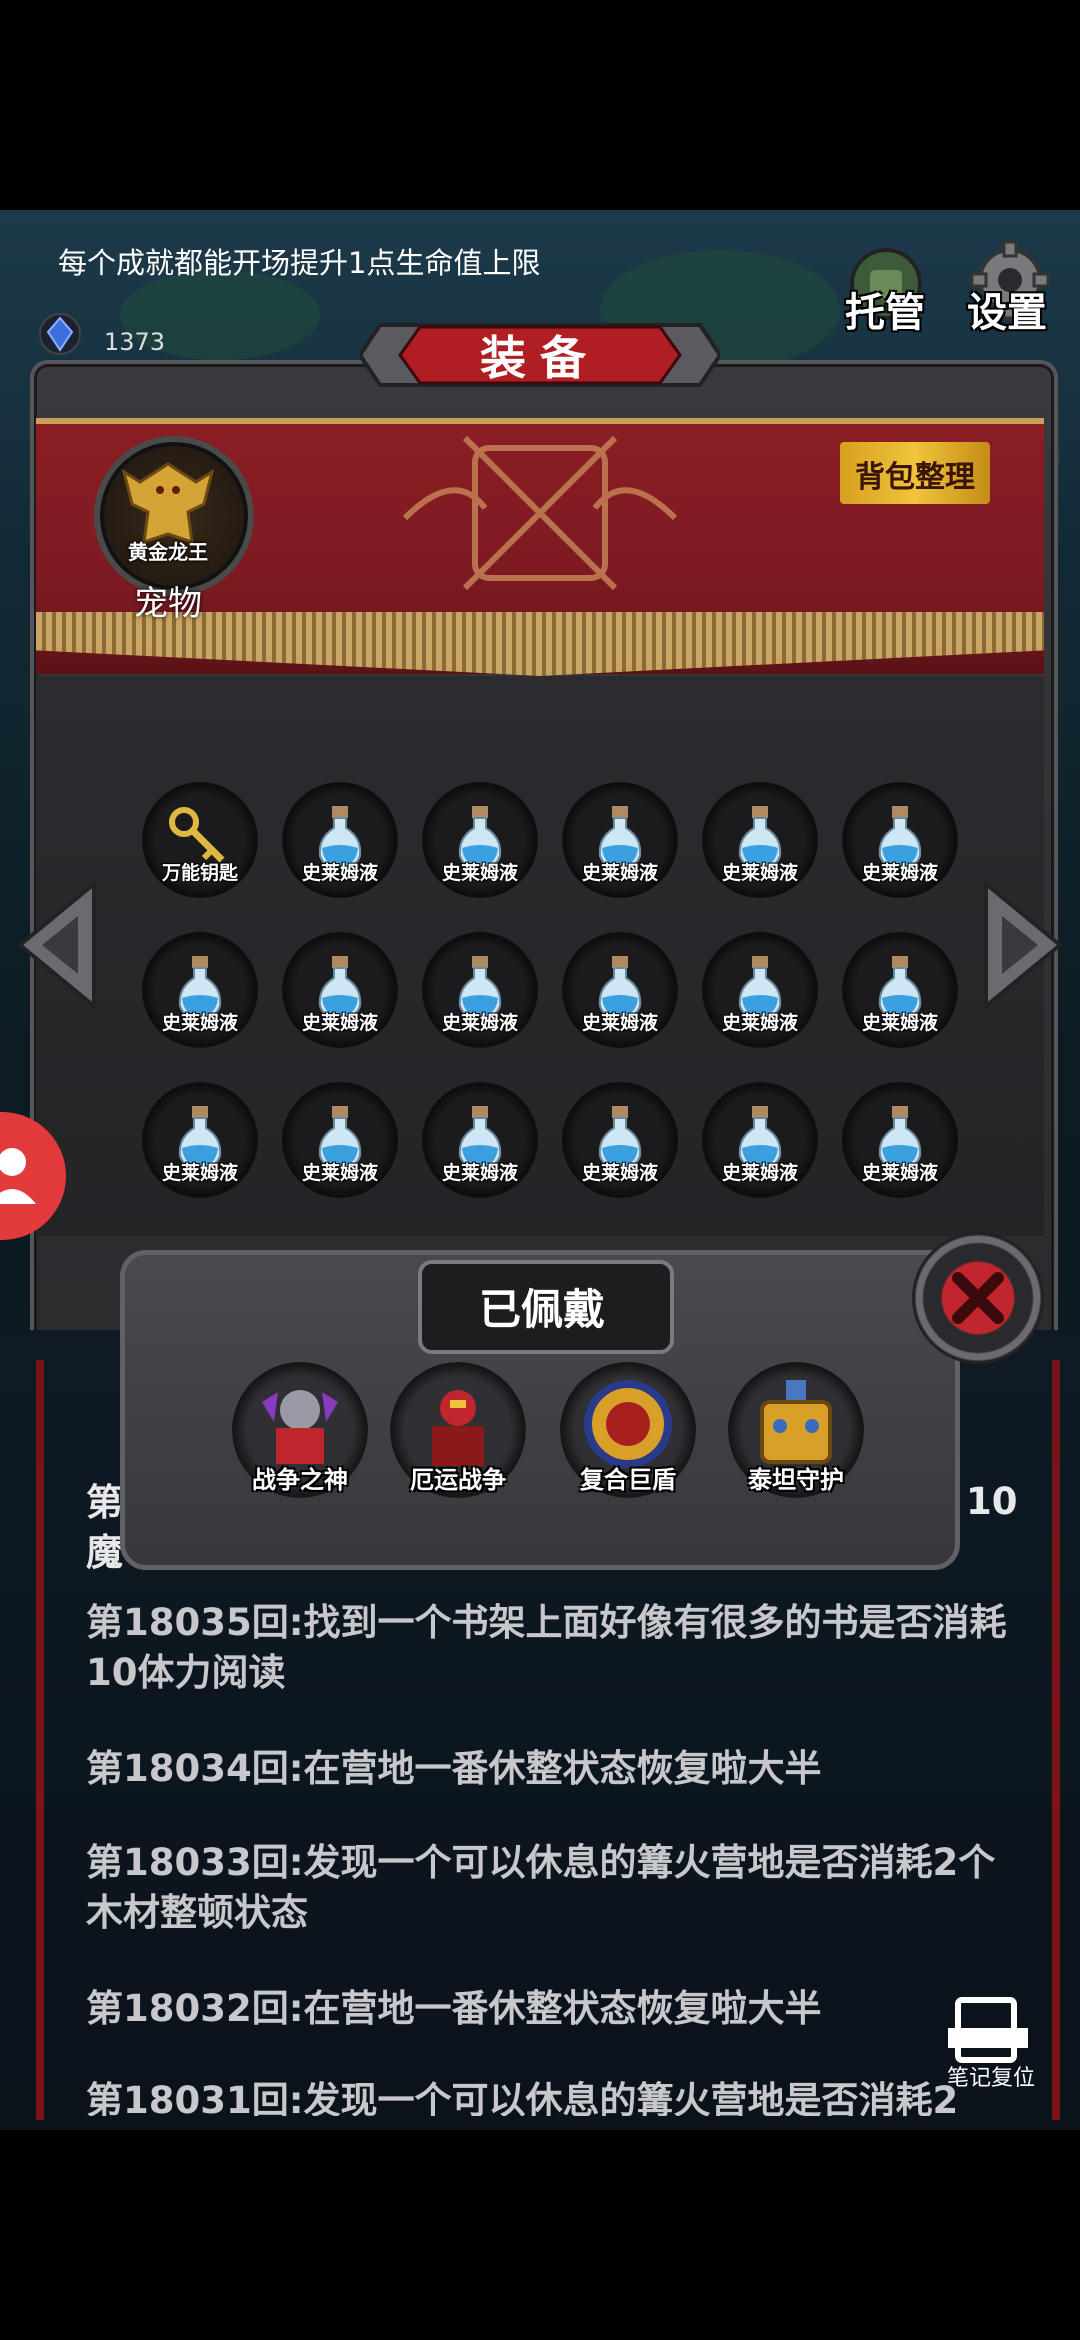 This screenshot has height=2340, width=1080. I want to click on auto-play-button: 托管, so click(885, 295).